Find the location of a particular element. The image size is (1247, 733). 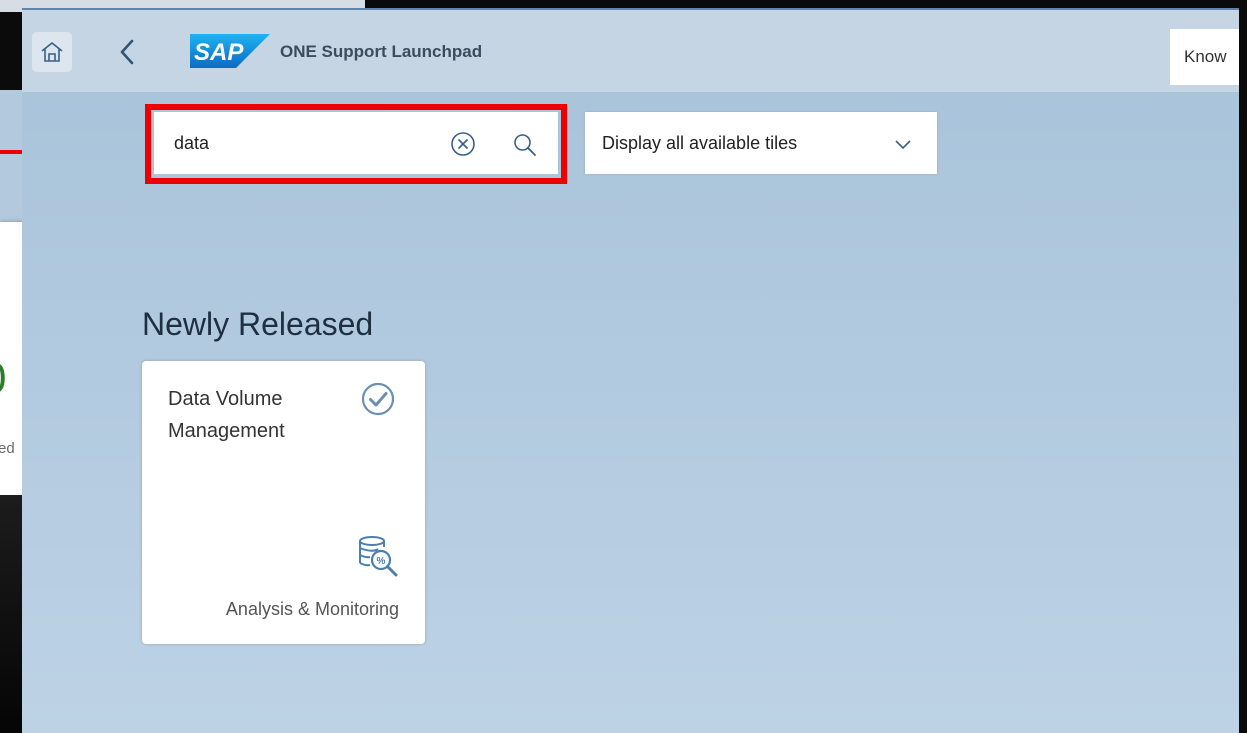

shell-bar: SAP ONE Support Launchpad Know is located at coordinates (630, 51).